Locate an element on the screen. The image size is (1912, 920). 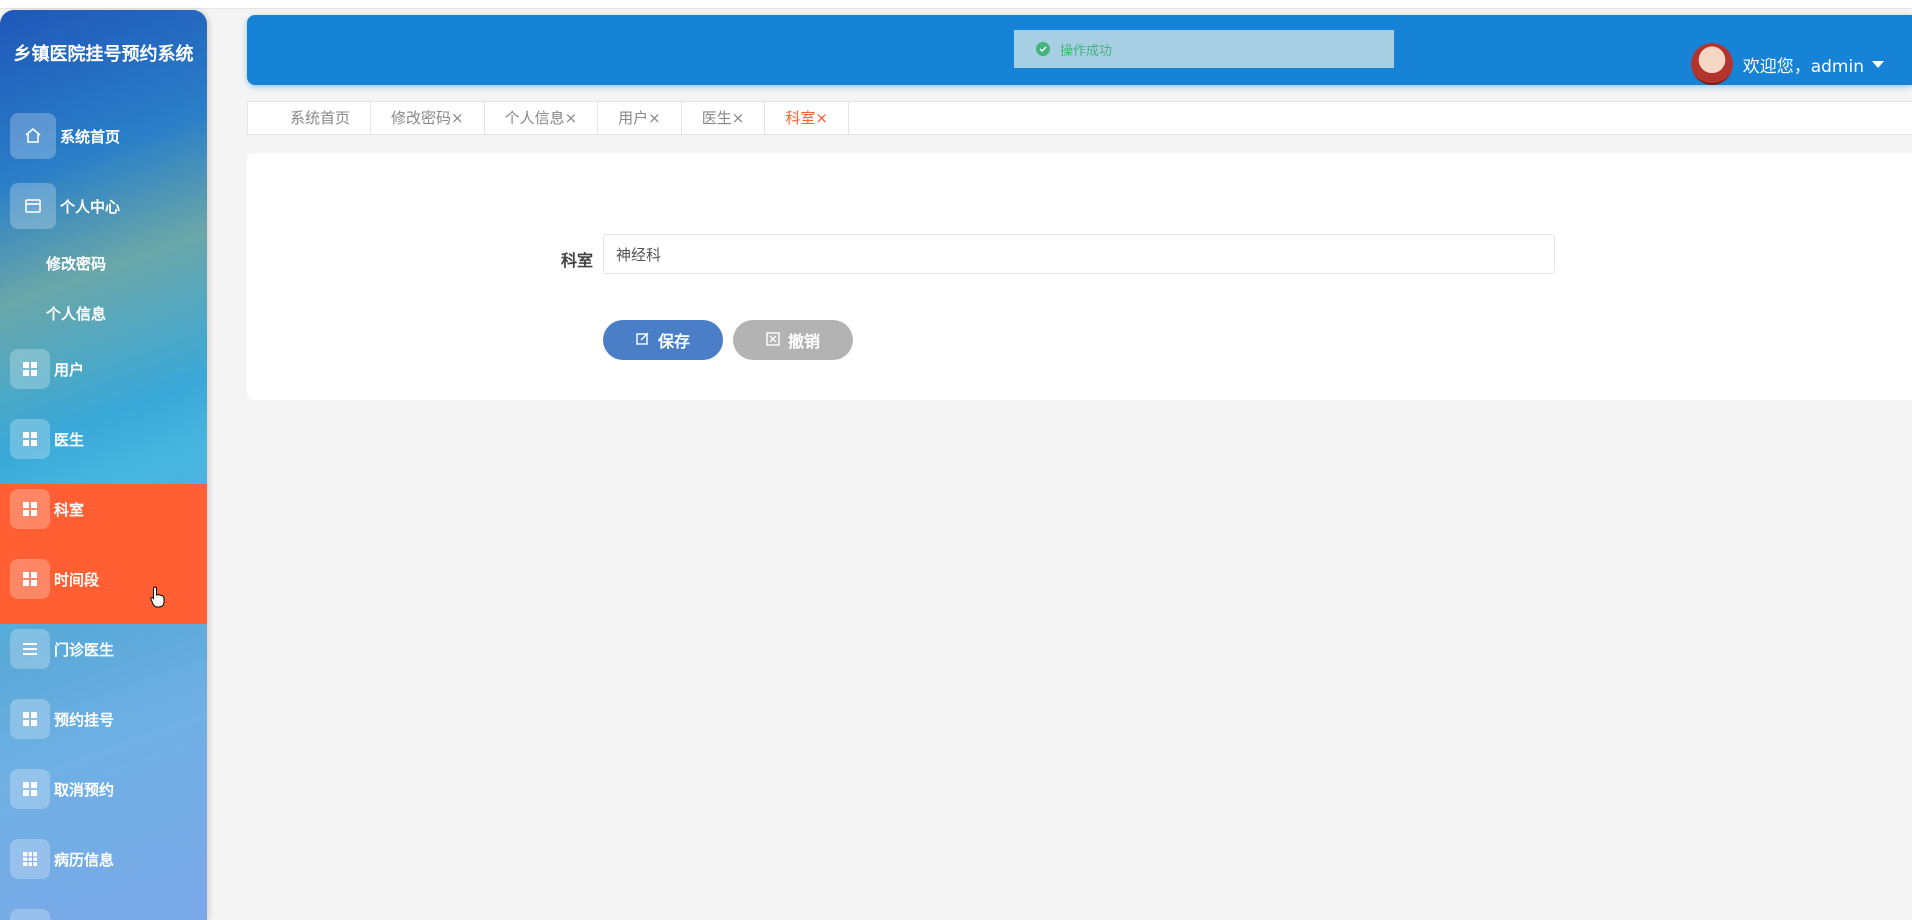
sidebar-item-label: 取消预约 is located at coordinates (84, 789).